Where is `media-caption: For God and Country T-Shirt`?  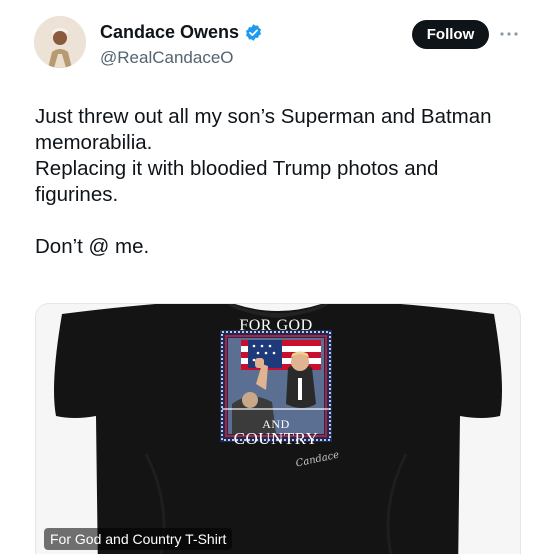 media-caption: For God and Country T-Shirt is located at coordinates (138, 539).